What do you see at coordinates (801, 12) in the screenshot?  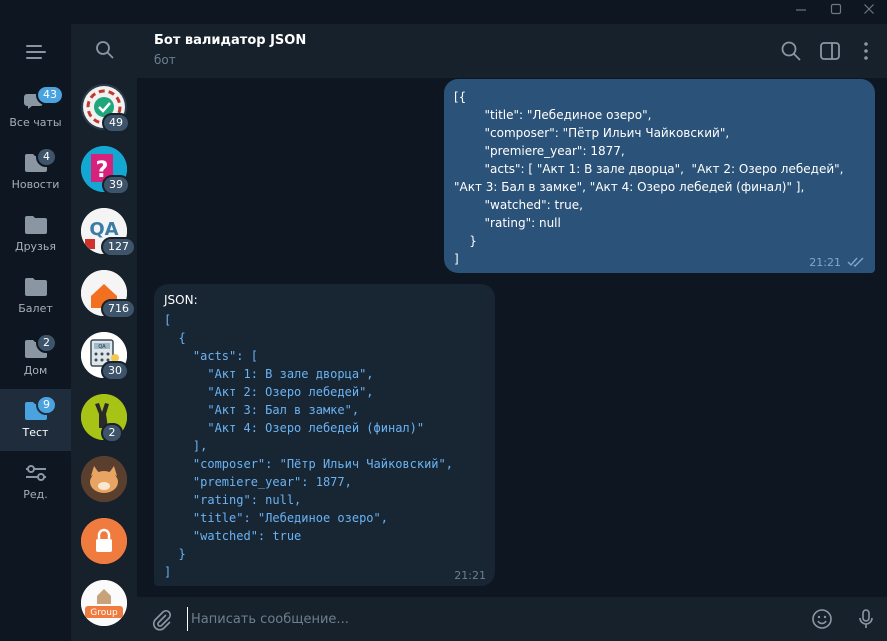 I see `minimize-icon` at bounding box center [801, 12].